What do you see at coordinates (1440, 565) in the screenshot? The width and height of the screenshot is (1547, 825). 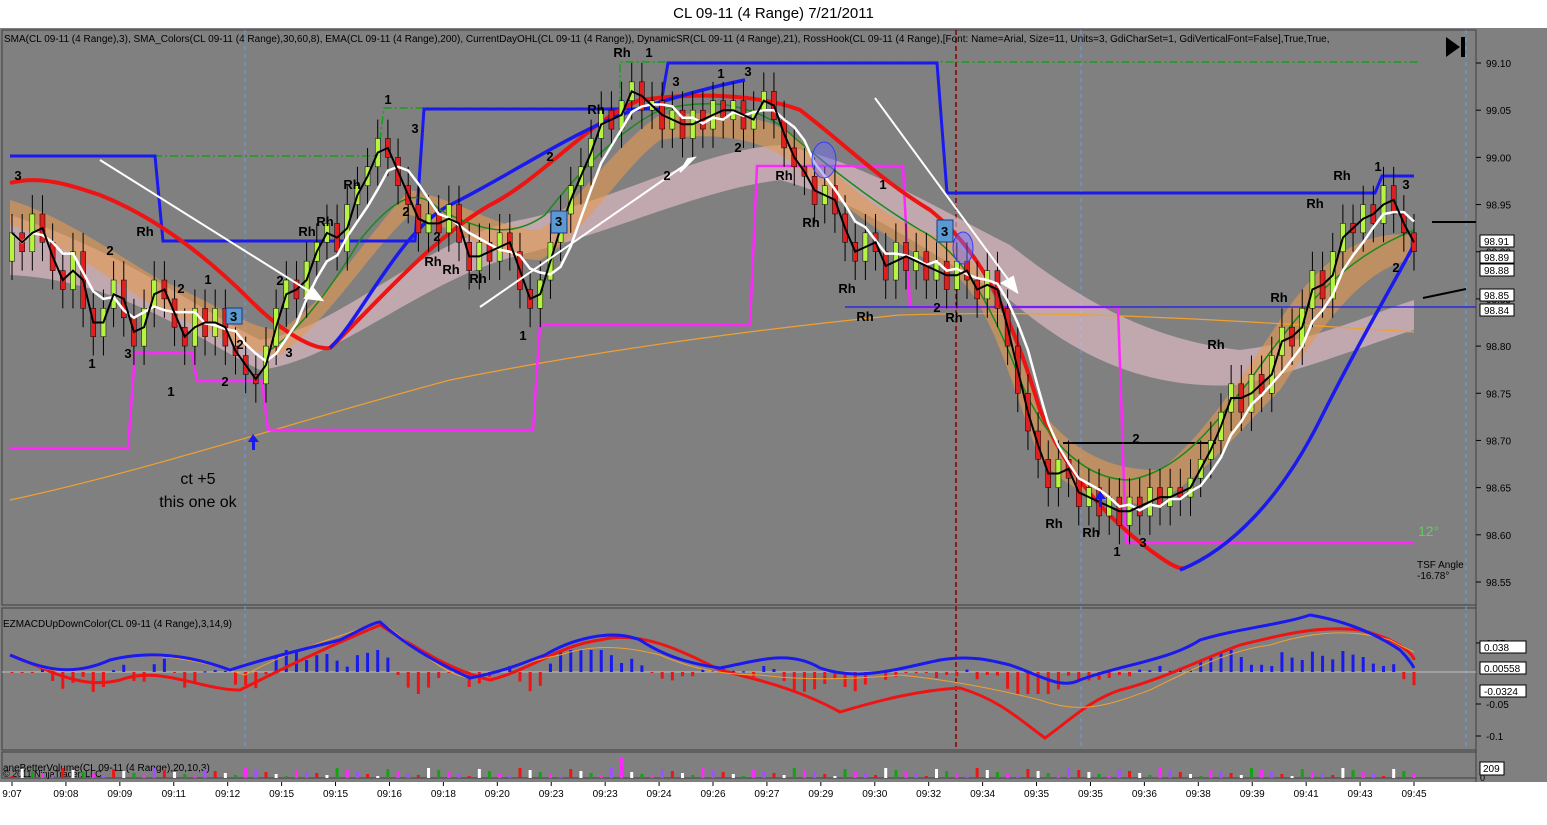 I see `tsf-label: TSF Angle` at bounding box center [1440, 565].